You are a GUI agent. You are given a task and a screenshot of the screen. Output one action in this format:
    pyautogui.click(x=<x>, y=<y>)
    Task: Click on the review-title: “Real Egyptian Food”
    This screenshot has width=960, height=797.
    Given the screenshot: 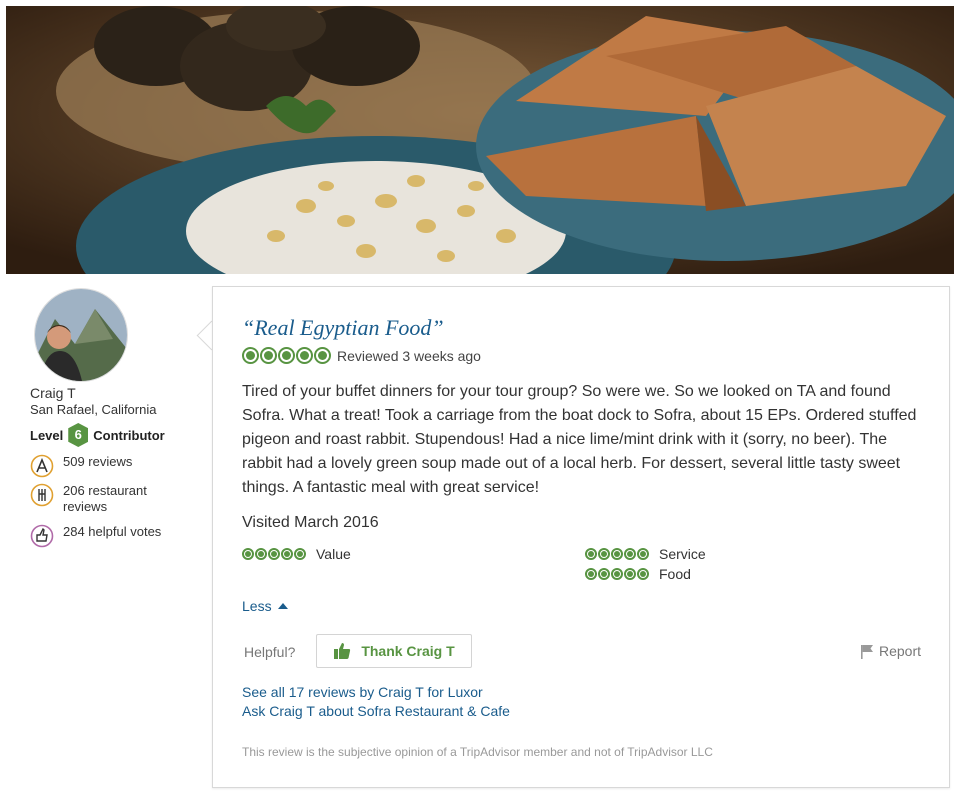 What is the action you would take?
    pyautogui.click(x=343, y=328)
    